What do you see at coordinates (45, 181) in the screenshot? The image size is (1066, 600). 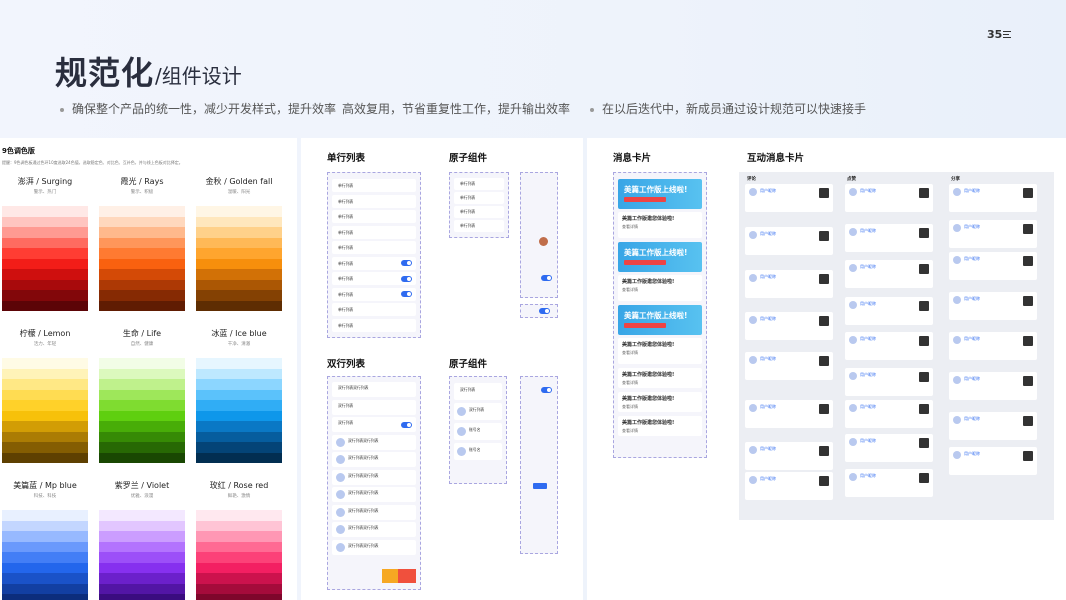 I see `palette-name: 澎湃 / Surging` at bounding box center [45, 181].